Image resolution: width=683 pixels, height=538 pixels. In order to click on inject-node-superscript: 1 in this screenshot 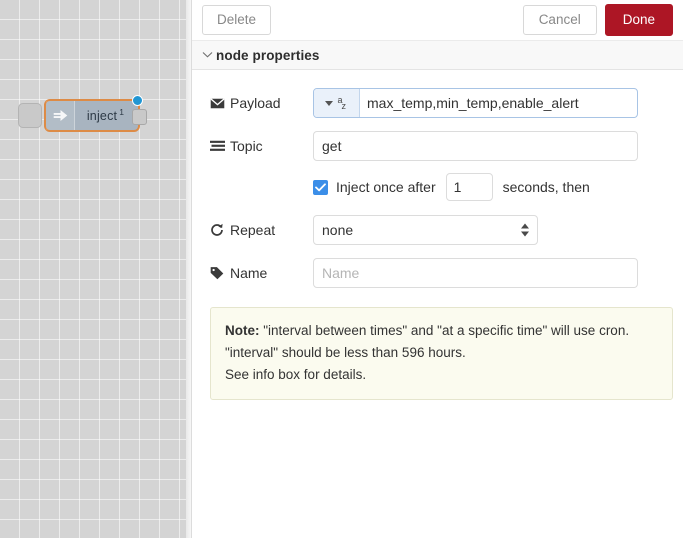, I will do `click(122, 112)`.